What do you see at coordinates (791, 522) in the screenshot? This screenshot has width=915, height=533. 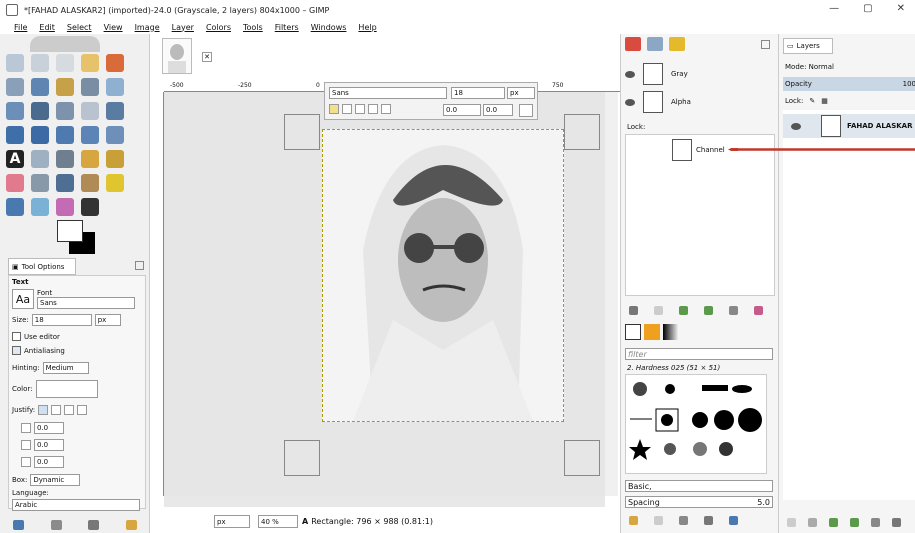 I see `new-layer-icon` at bounding box center [791, 522].